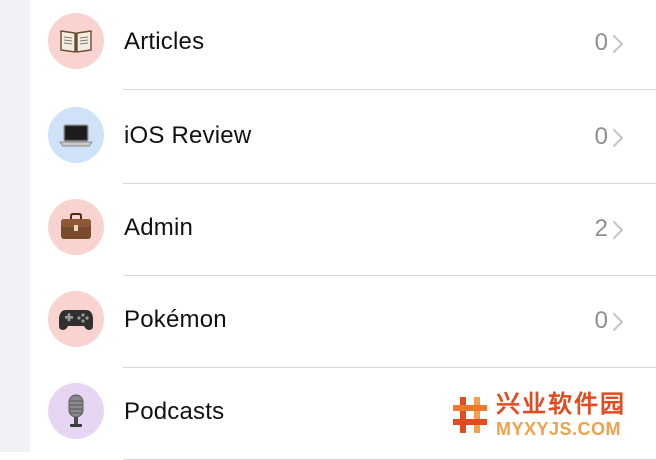 The image size is (656, 460). Describe the element at coordinates (601, 228) in the screenshot. I see `list-item-count: 2` at that location.